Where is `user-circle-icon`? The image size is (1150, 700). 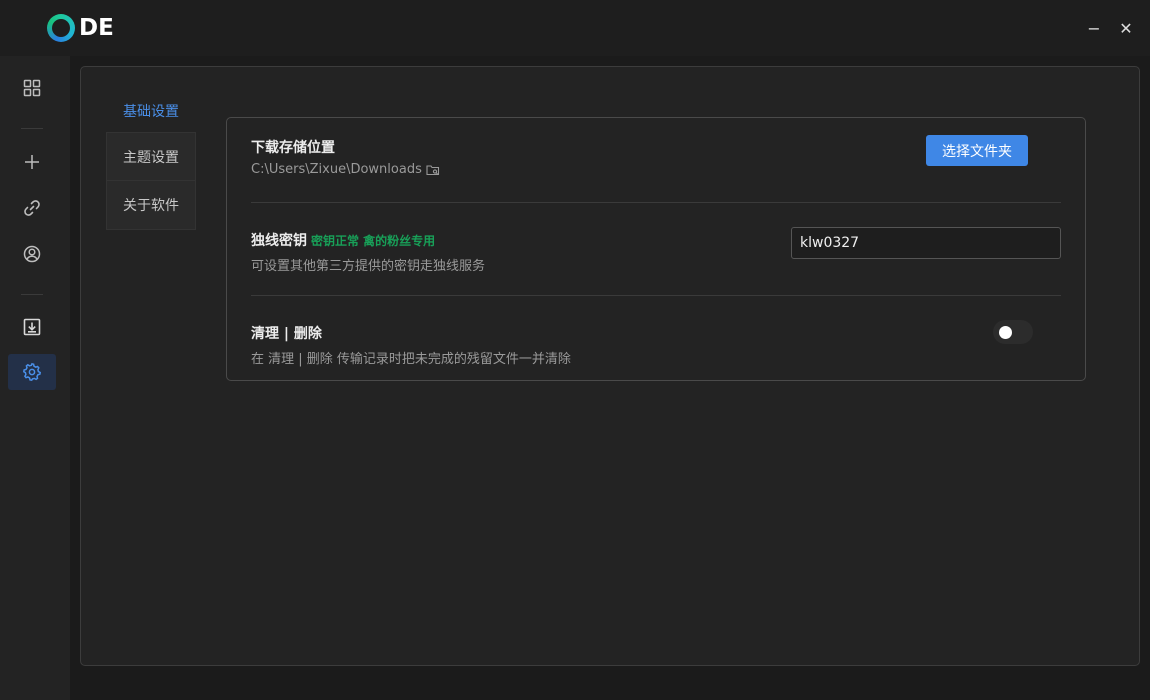
user-circle-icon is located at coordinates (32, 254).